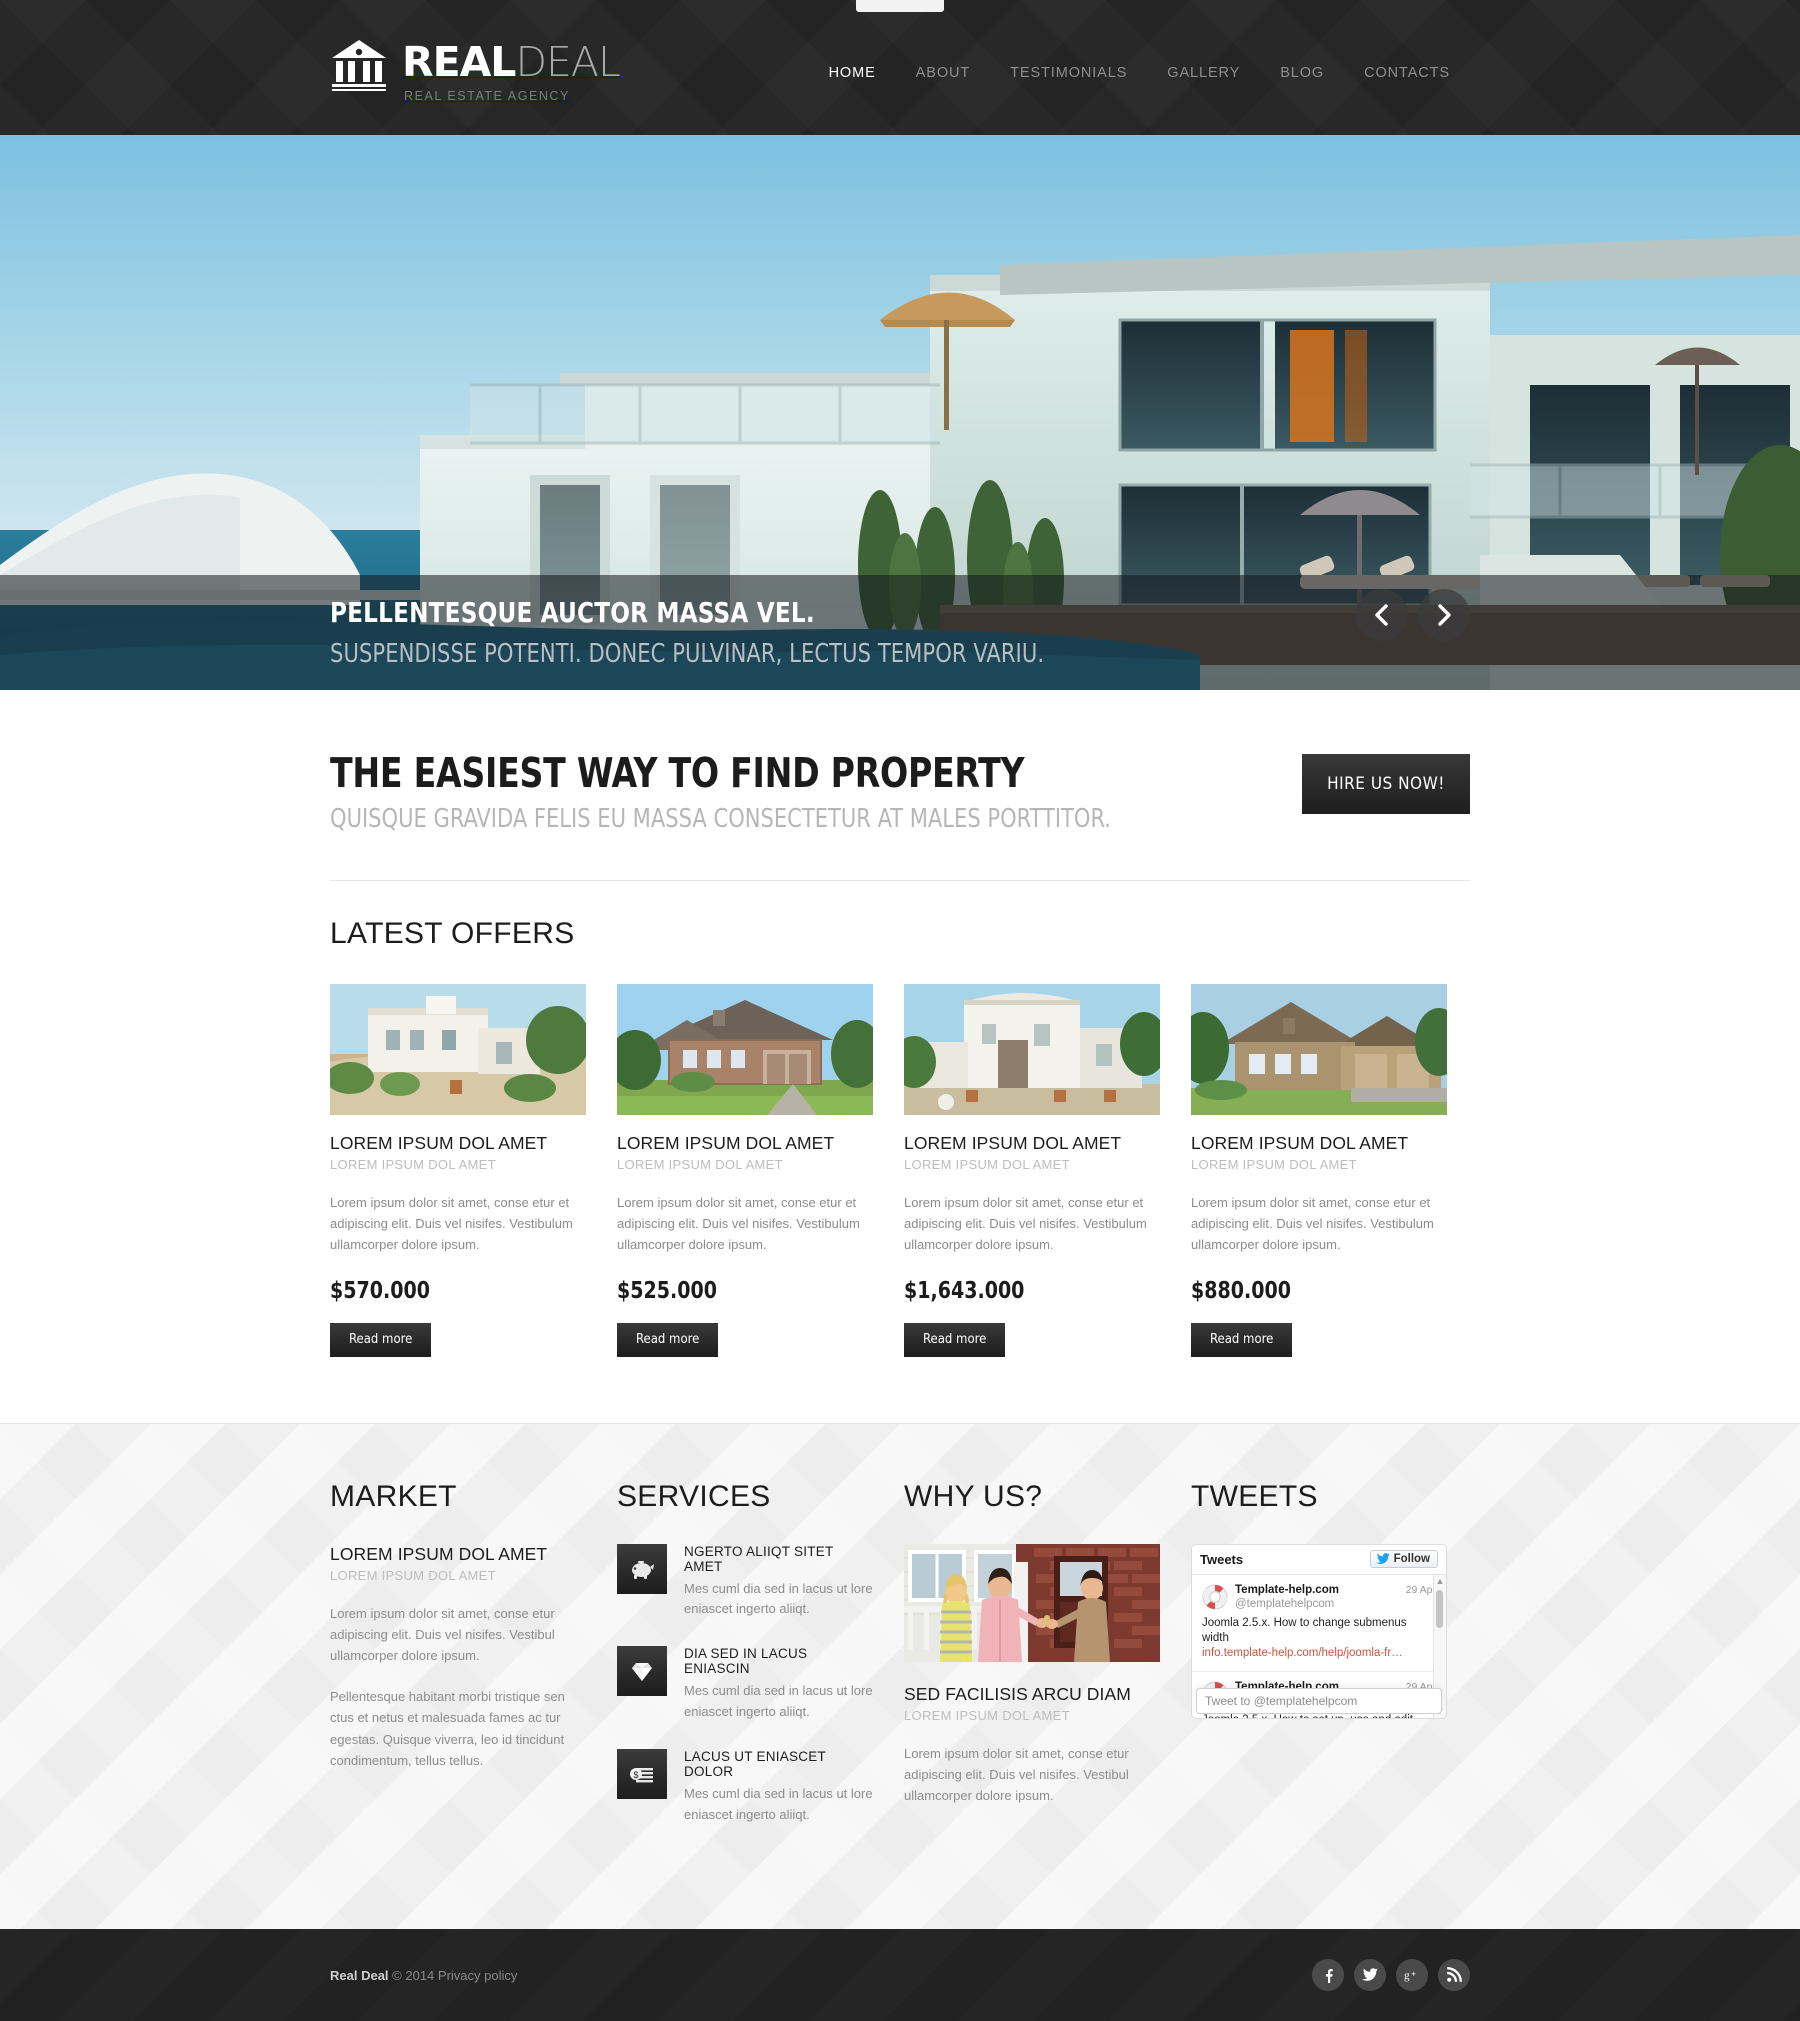  I want to click on diamond-icon, so click(642, 1672).